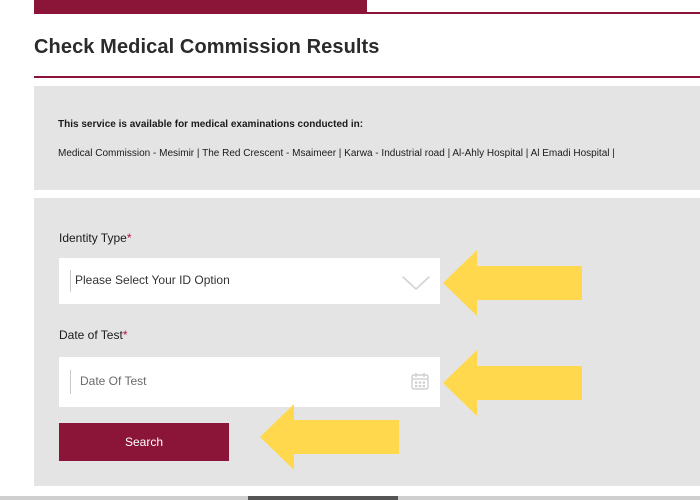 The height and width of the screenshot is (500, 700). Describe the element at coordinates (207, 47) in the screenshot. I see `page-title: Check Medical Commission Results` at that location.